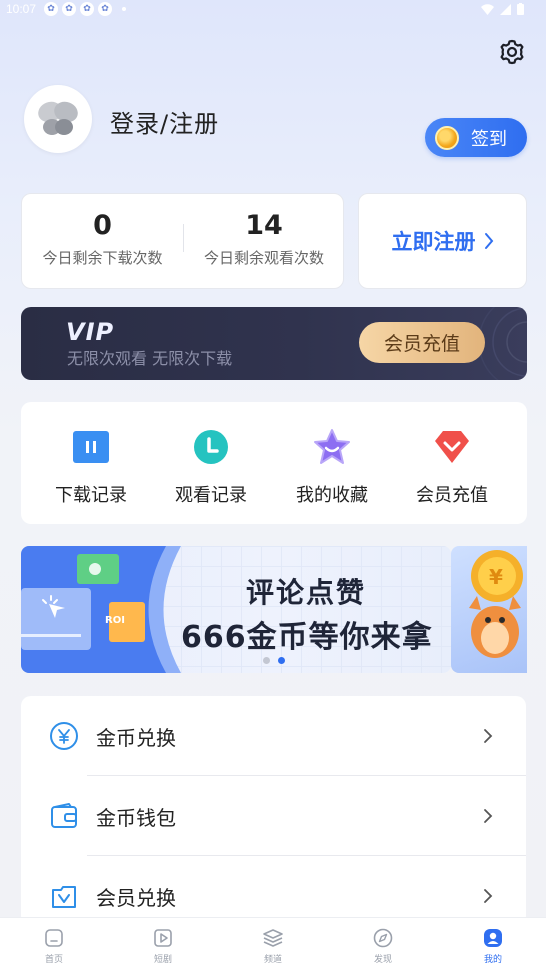 This screenshot has height=967, width=546. I want to click on status-system-icons, so click(502, 9).